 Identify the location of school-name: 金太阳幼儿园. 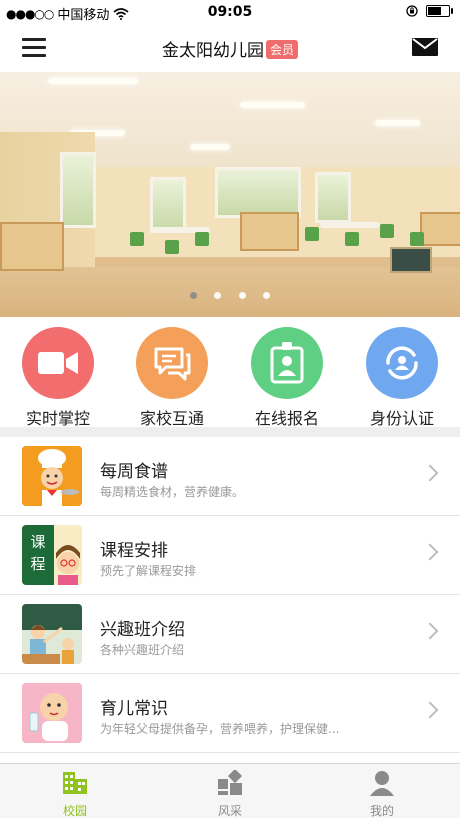
(212, 51).